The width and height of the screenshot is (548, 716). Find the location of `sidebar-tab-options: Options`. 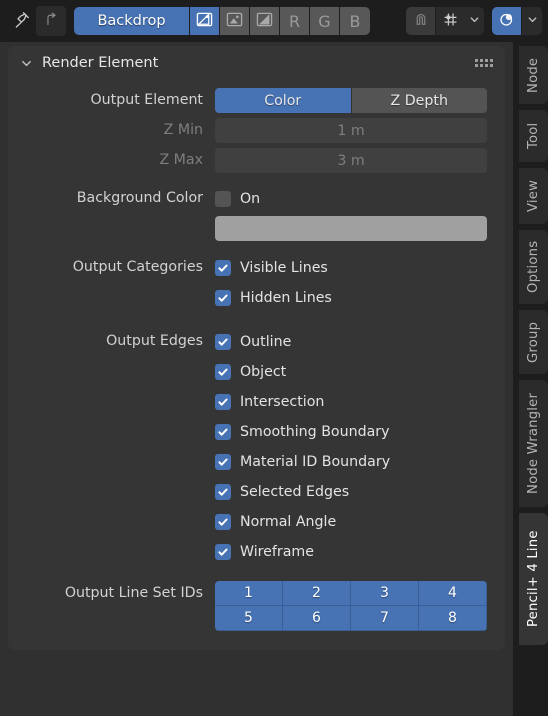

sidebar-tab-options: Options is located at coordinates (533, 267).